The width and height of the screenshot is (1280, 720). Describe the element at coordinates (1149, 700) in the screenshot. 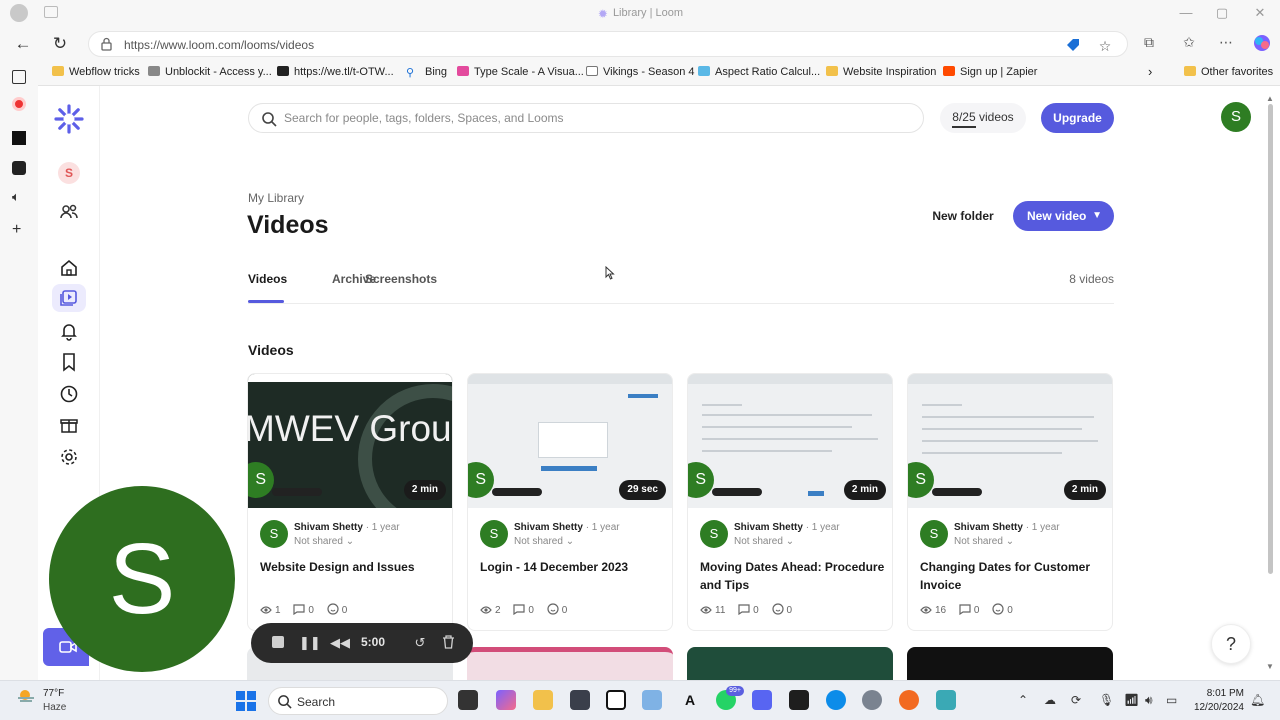

I see `volume-icon: 🔊︎` at that location.